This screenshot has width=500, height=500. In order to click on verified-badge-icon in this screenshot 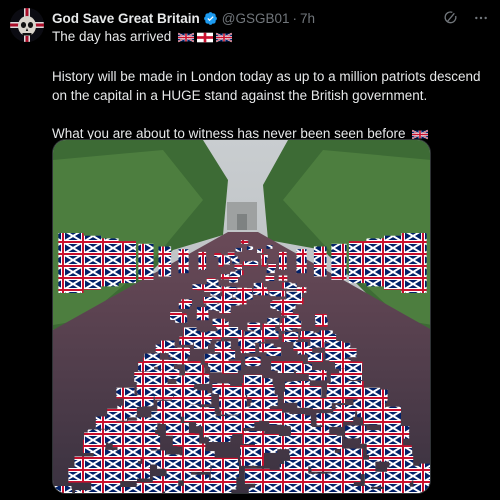, I will do `click(210, 18)`.